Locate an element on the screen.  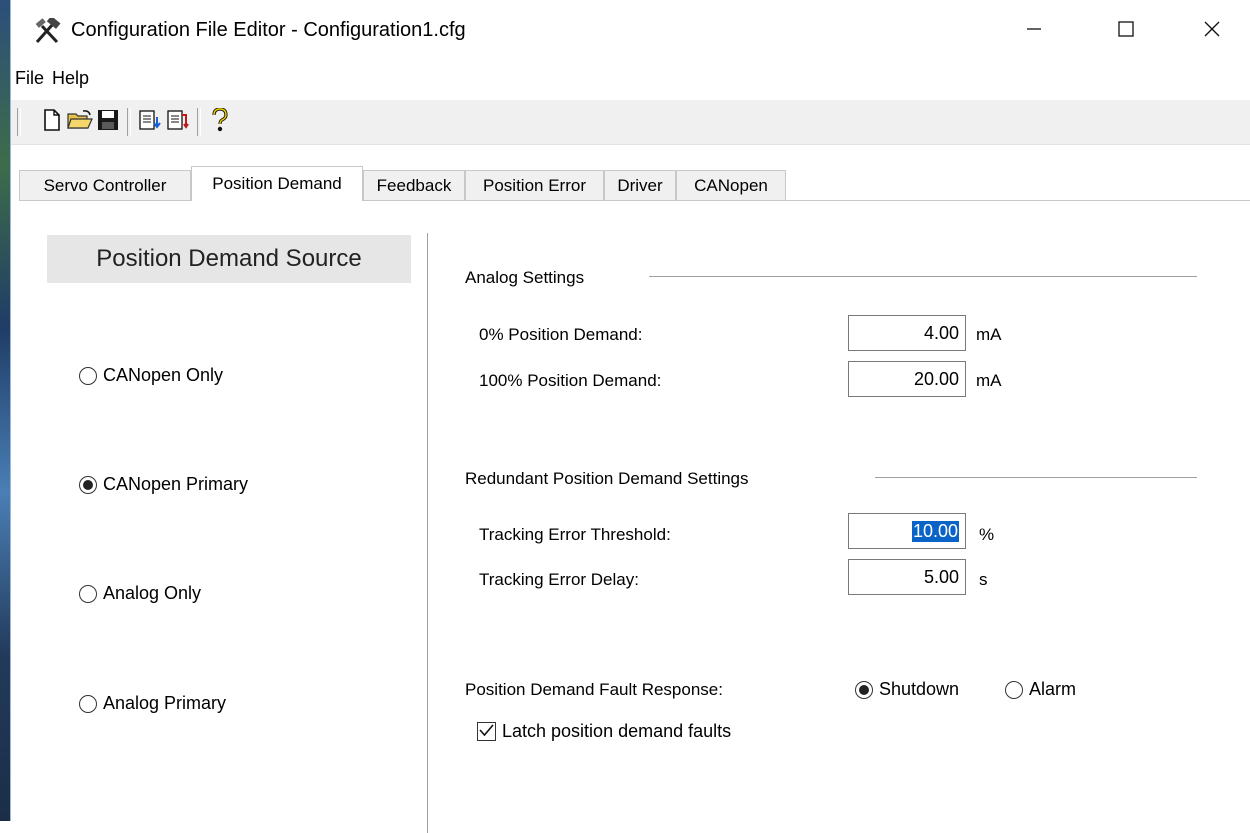
radio-label: Alarm is located at coordinates (1053, 689).